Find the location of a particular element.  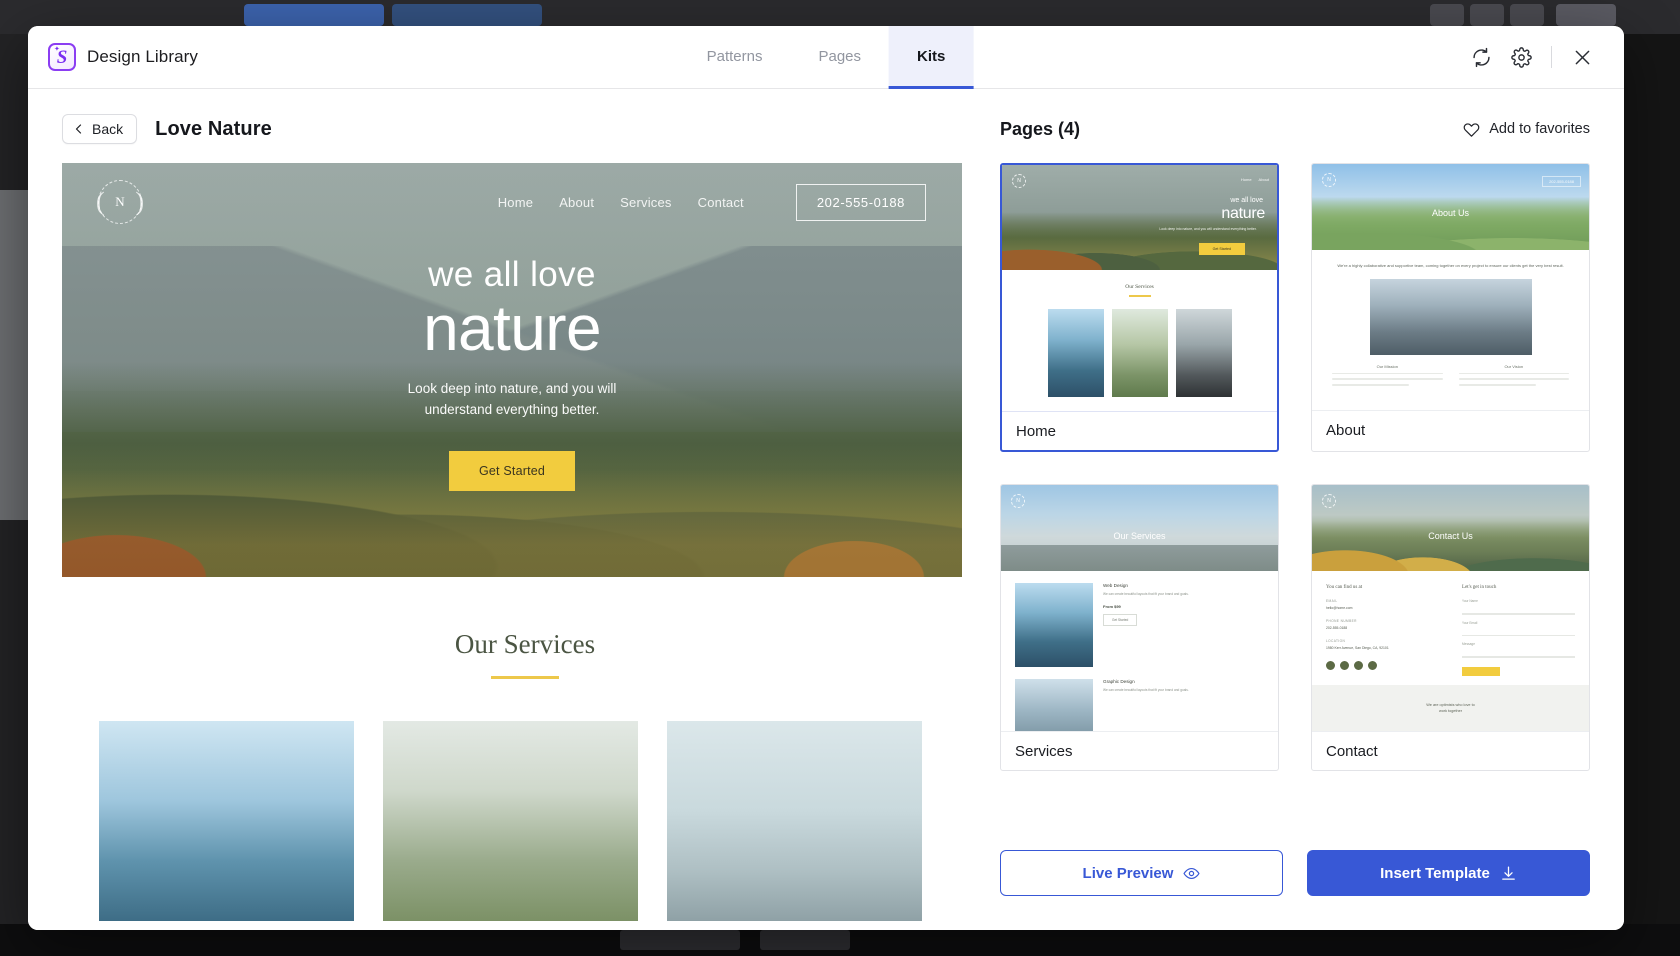

mini-hero-hills is located at coordinates (1450, 223).